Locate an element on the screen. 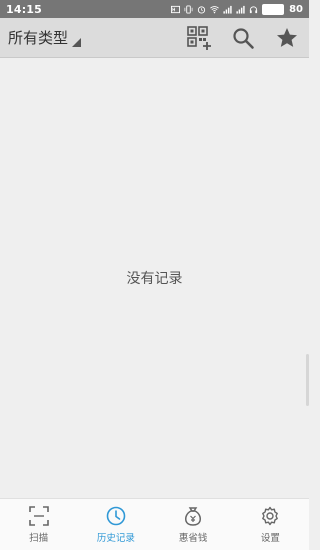 The image size is (320, 550). star-icon is located at coordinates (287, 37).